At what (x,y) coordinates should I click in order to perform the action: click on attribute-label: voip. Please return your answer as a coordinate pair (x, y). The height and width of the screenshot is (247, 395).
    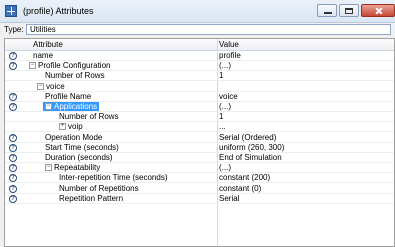
    Looking at the image, I should click on (75, 127).